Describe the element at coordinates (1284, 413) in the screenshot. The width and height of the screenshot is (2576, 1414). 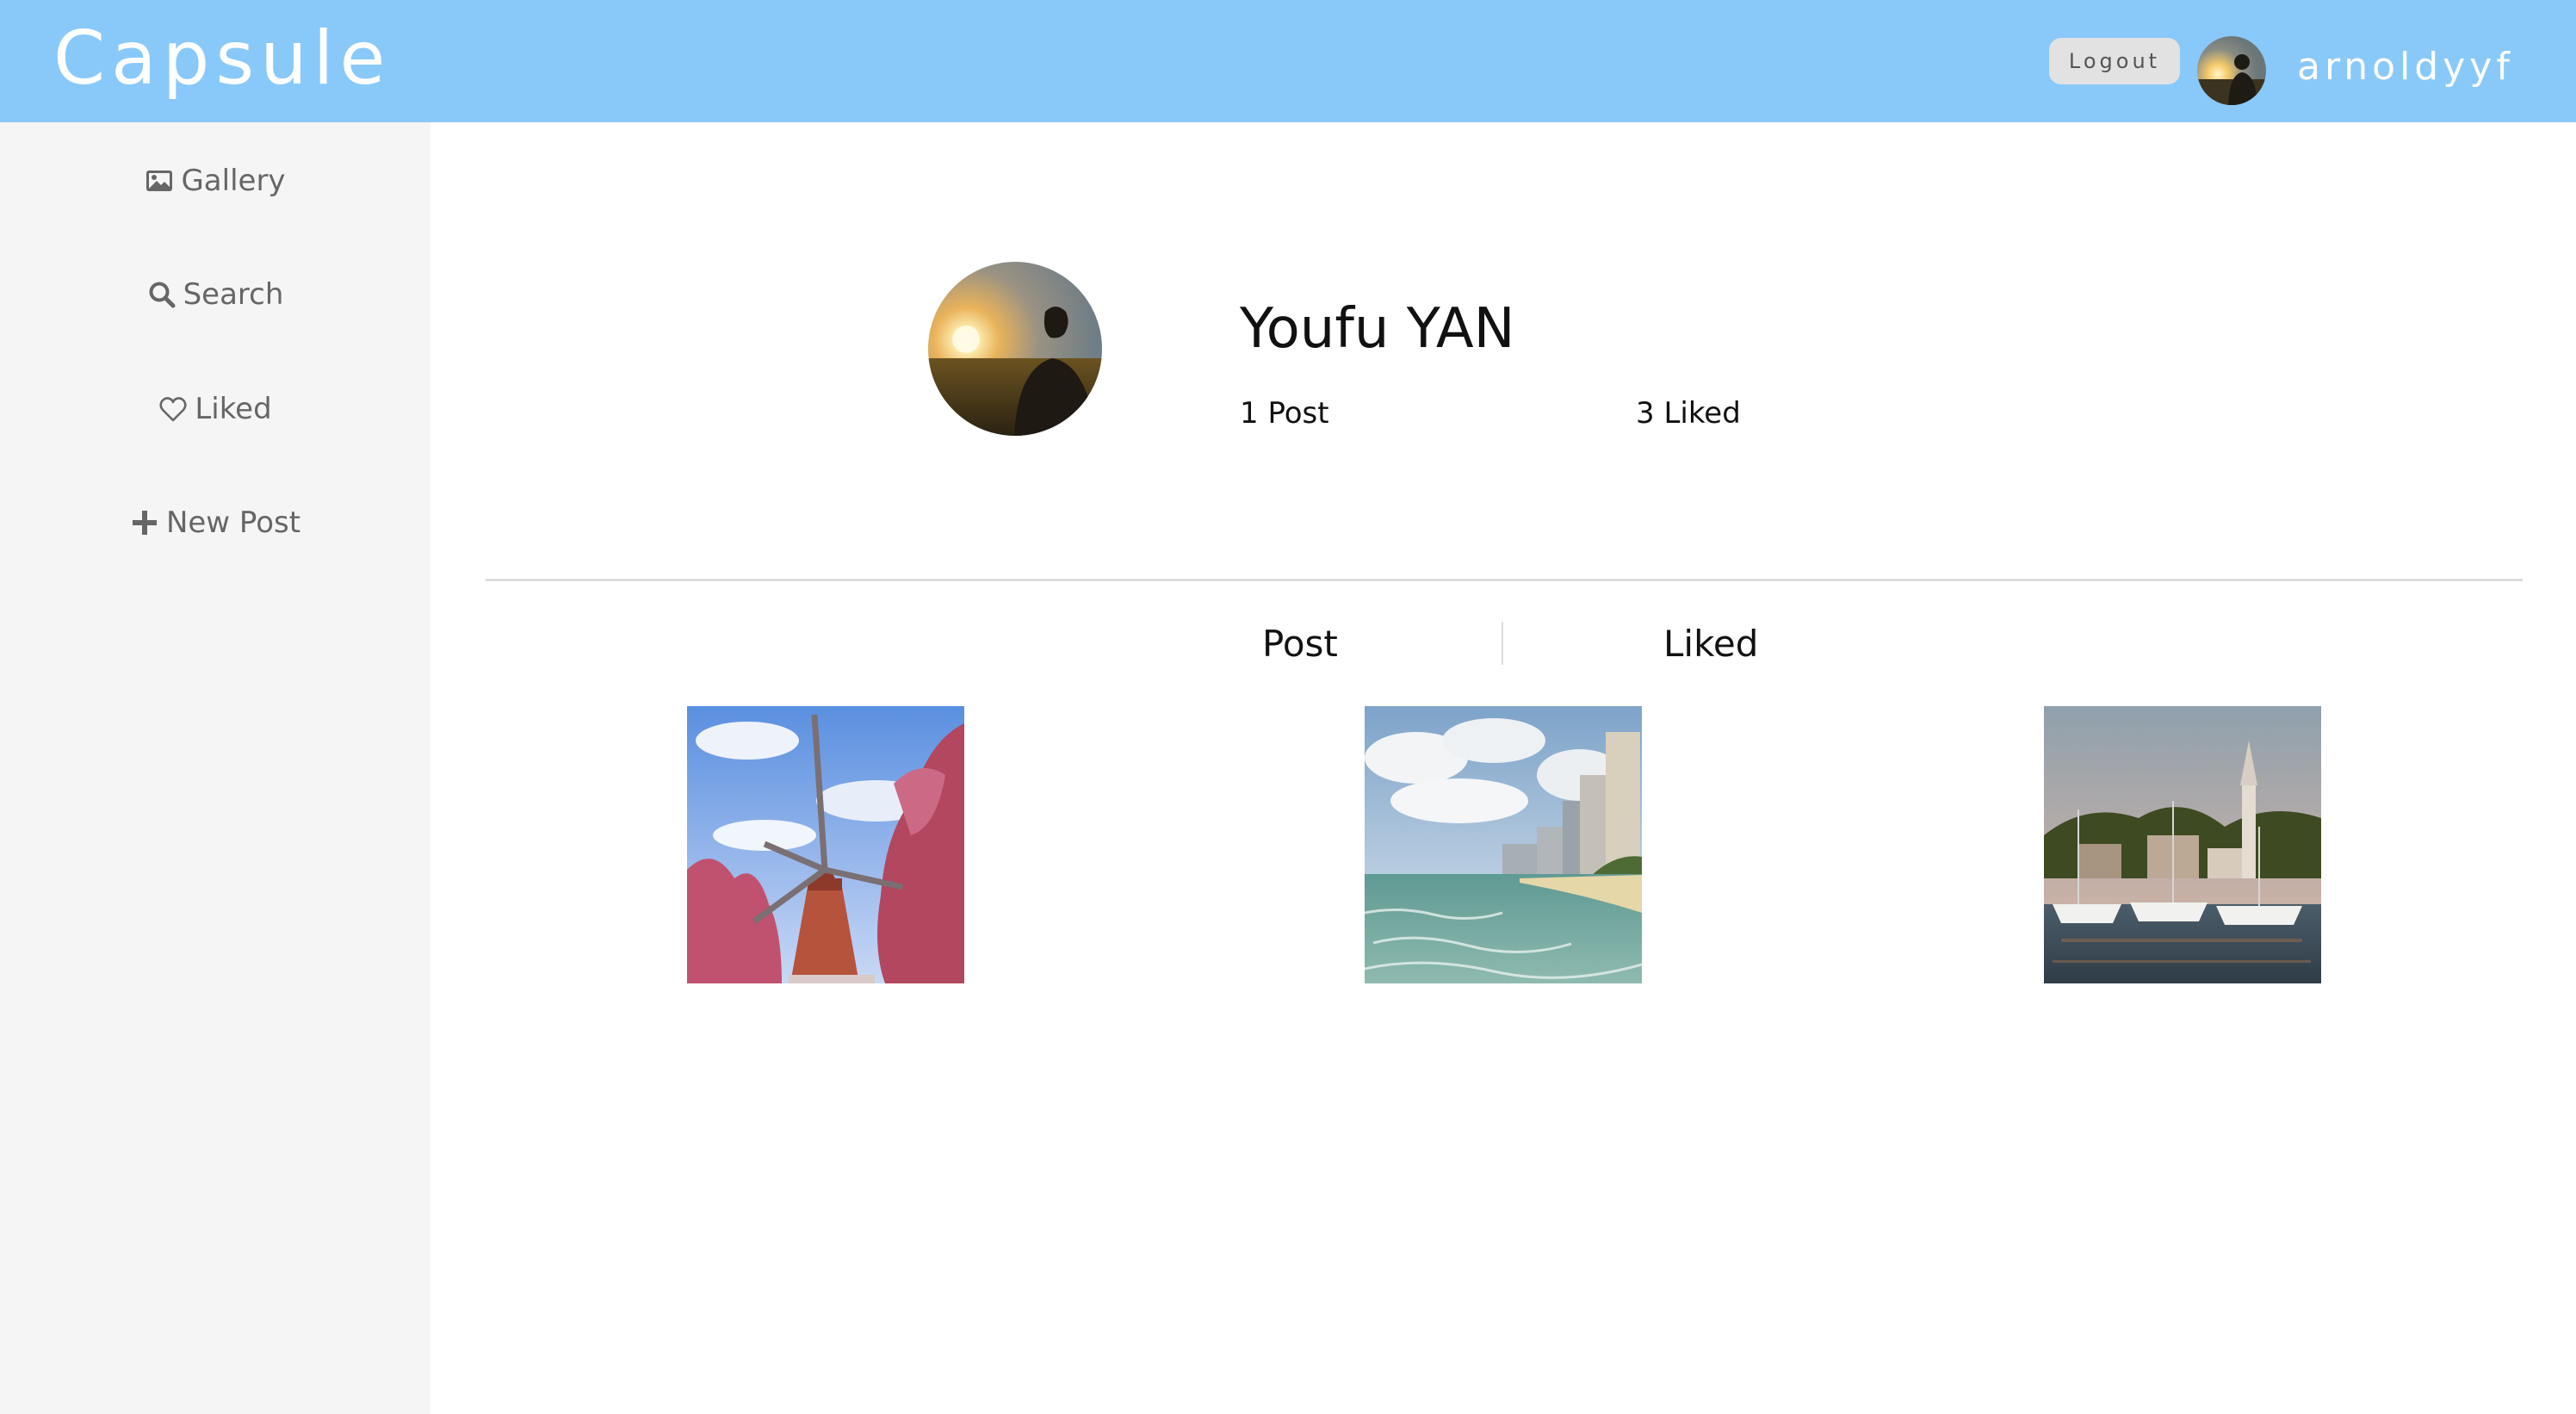
I see `posts-count: 1 Post` at that location.